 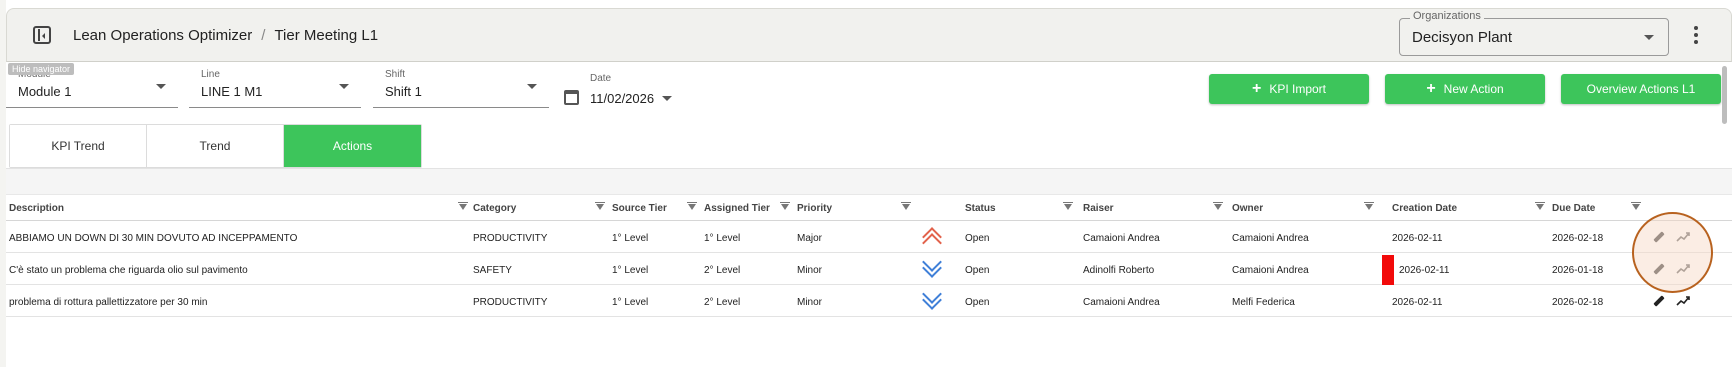 What do you see at coordinates (1578, 270) in the screenshot?
I see `cell-due-date: 2026-01-18` at bounding box center [1578, 270].